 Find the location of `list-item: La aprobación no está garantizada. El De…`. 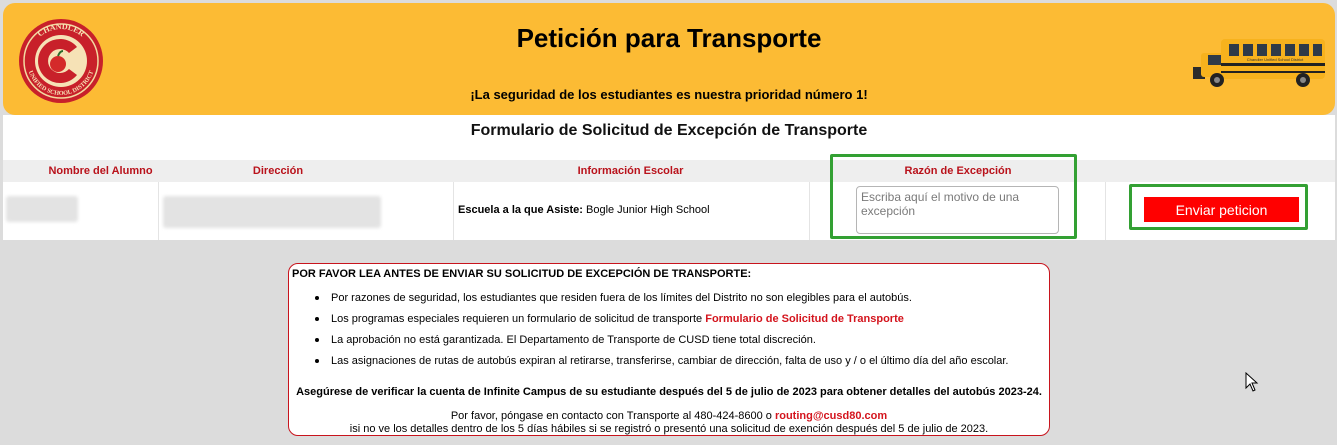

list-item: La aprobación no está garantizada. El De… is located at coordinates (678, 343).